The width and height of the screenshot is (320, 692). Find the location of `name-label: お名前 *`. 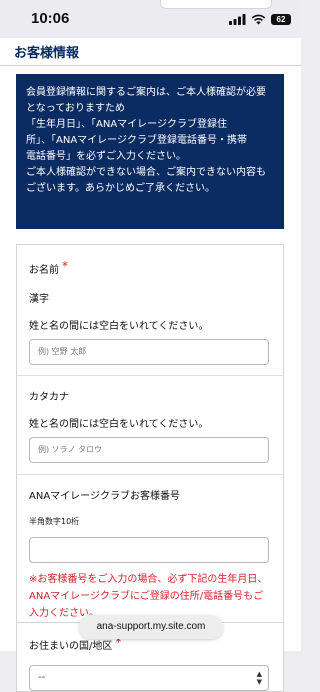

name-label: お名前 * is located at coordinates (48, 267).